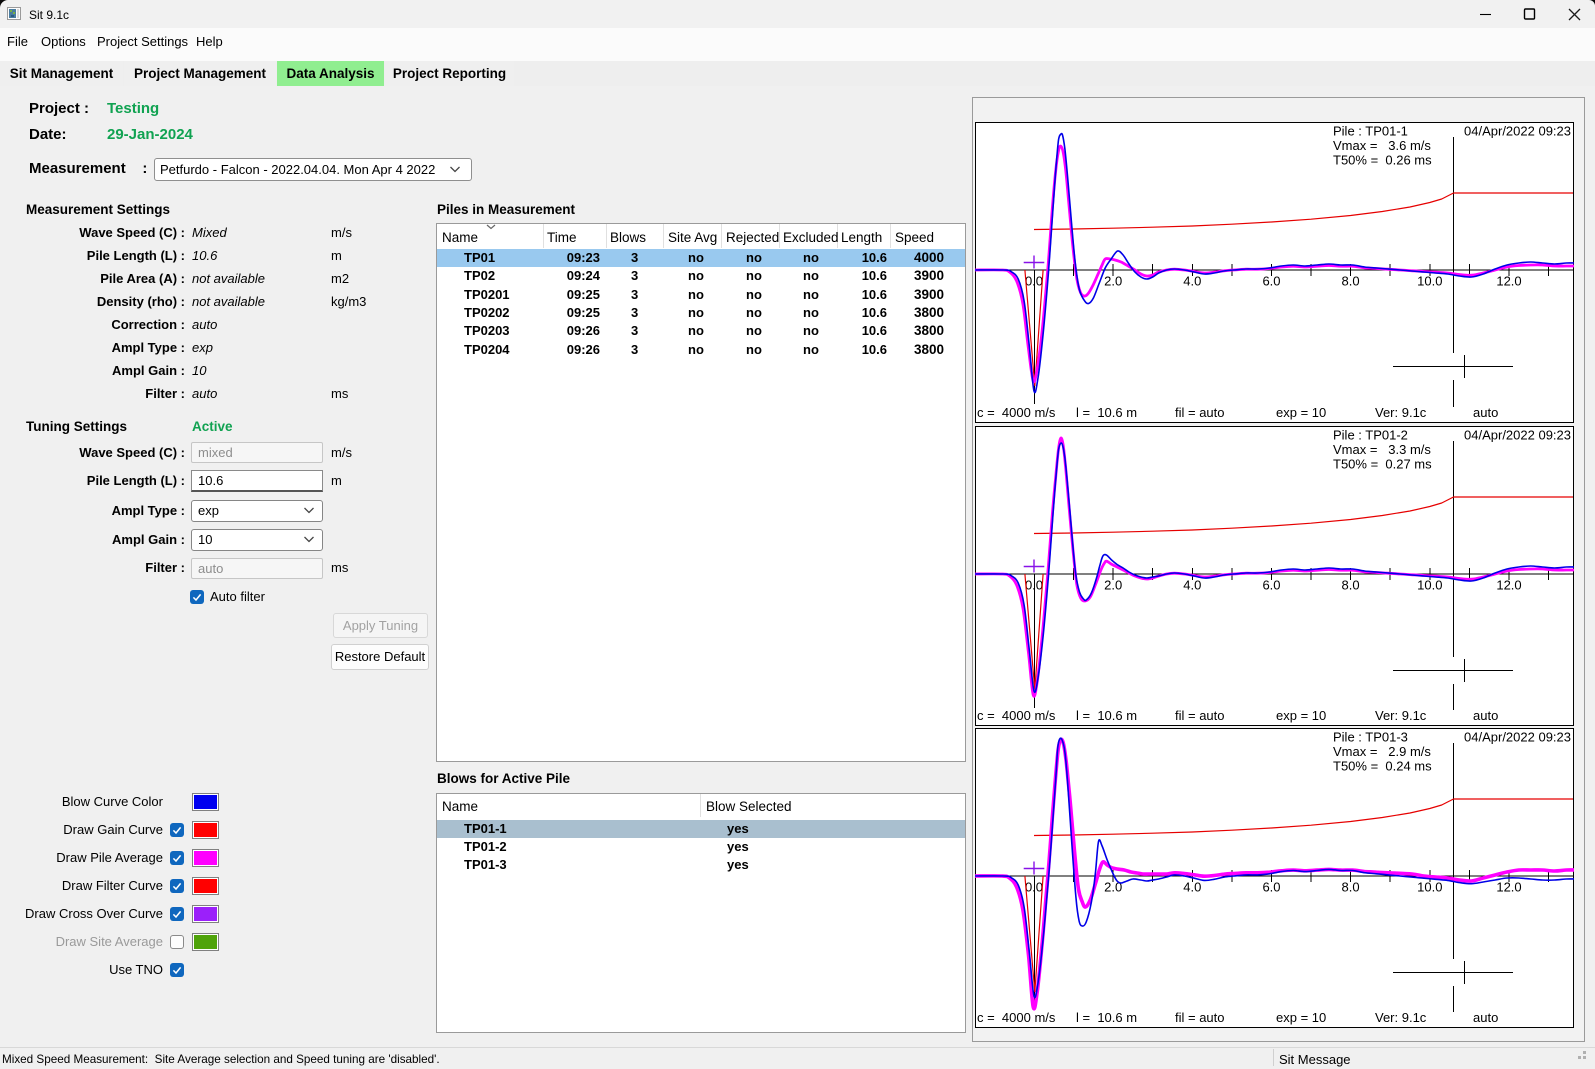 The image size is (1595, 1069). Describe the element at coordinates (1382, 449) in the screenshot. I see `svg-text: Vmax = 3.3 m/s` at that location.